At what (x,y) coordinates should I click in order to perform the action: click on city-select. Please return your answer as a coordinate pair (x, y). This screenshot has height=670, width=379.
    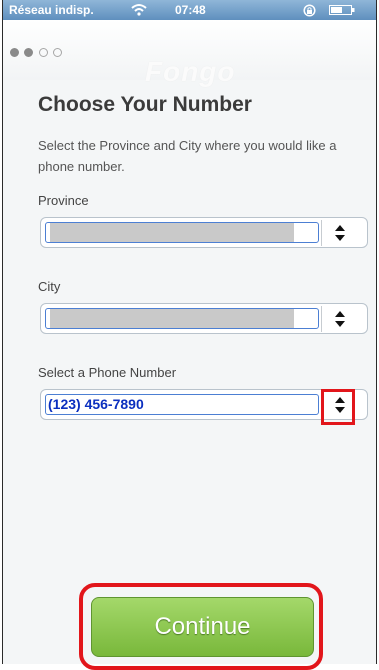
    Looking at the image, I should click on (204, 318).